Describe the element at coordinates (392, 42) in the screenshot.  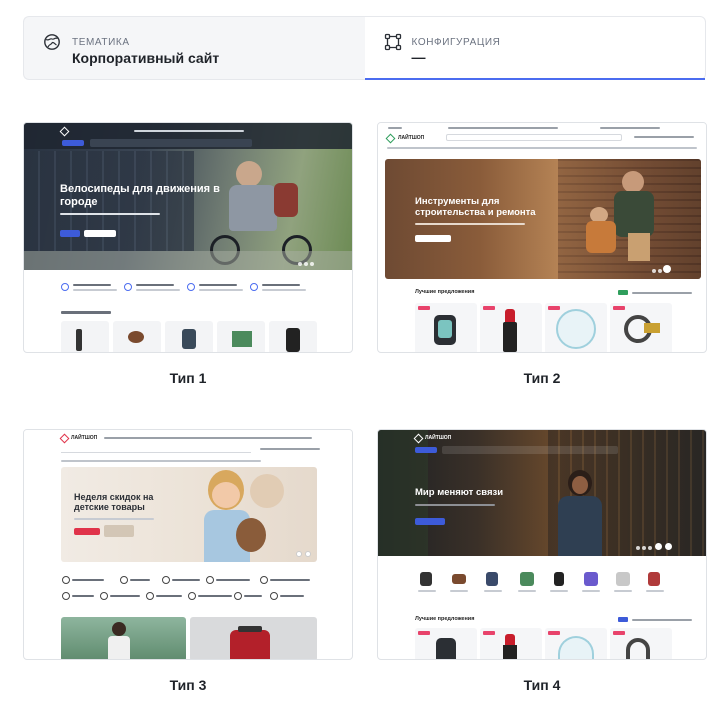
I see `nodes-icon` at that location.